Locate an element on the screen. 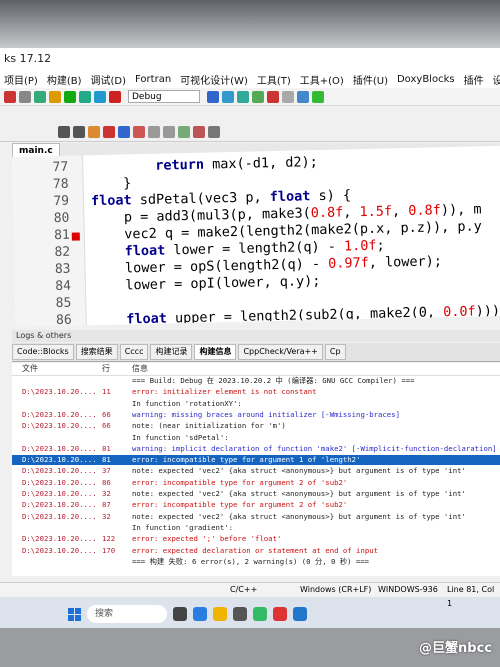 This screenshot has width=500, height=667. file-column-header: 文件 is located at coordinates (30, 368).